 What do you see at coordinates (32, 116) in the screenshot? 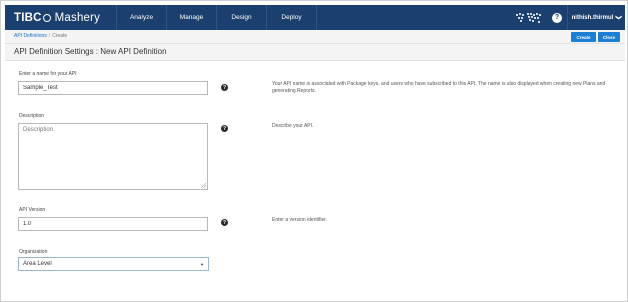
I see `description-label: Description` at bounding box center [32, 116].